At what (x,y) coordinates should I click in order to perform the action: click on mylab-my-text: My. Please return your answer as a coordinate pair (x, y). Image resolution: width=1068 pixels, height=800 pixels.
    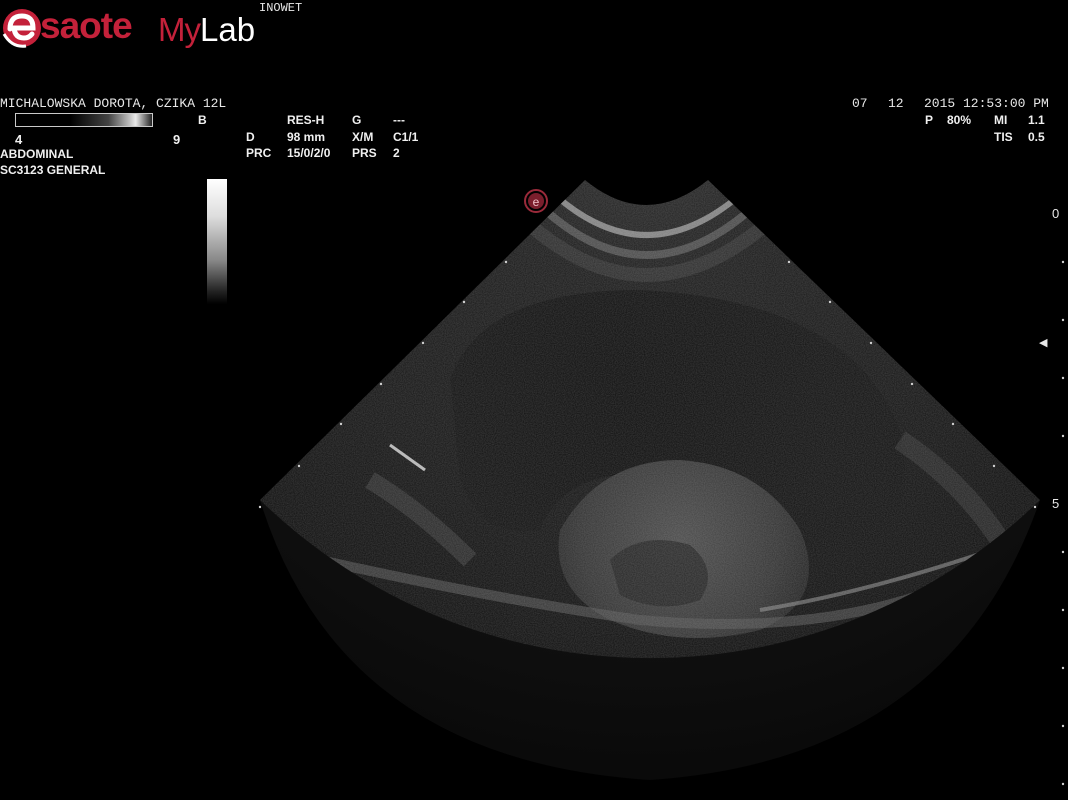
    Looking at the image, I should click on (179, 29).